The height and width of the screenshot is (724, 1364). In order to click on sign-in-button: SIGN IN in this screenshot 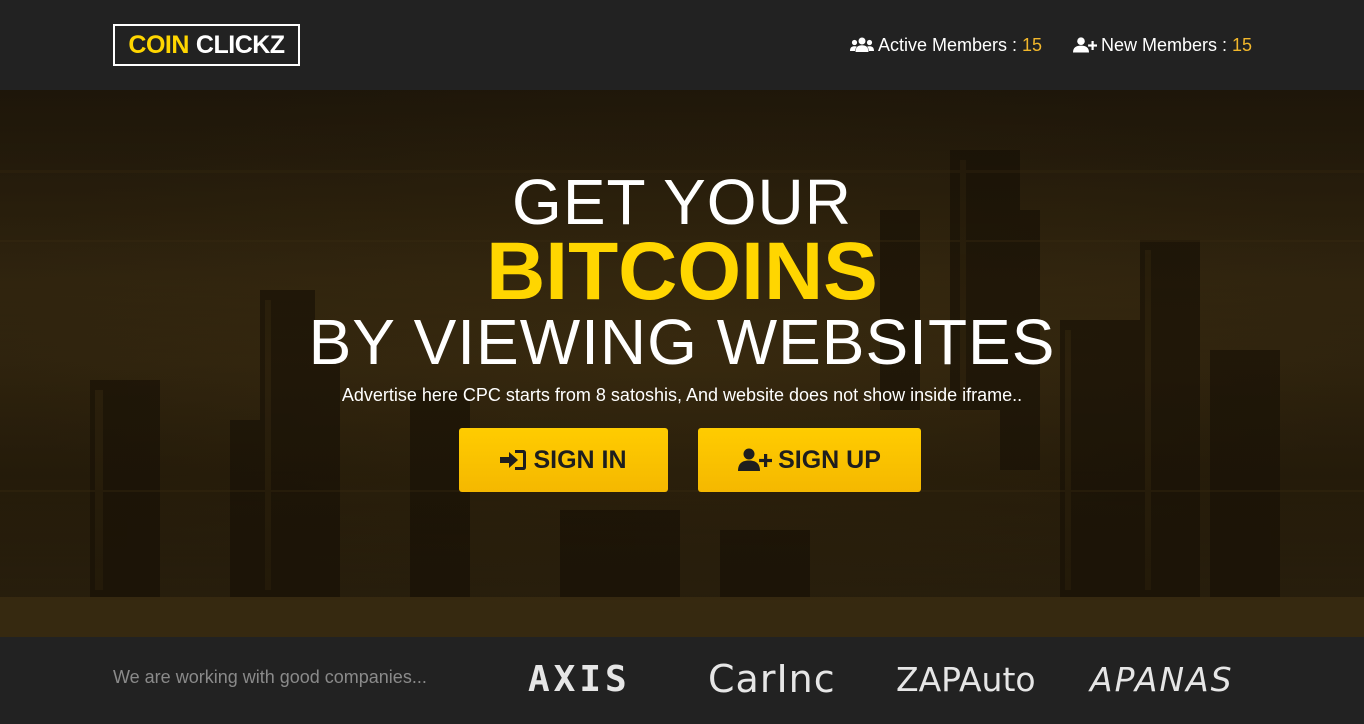, I will do `click(563, 460)`.